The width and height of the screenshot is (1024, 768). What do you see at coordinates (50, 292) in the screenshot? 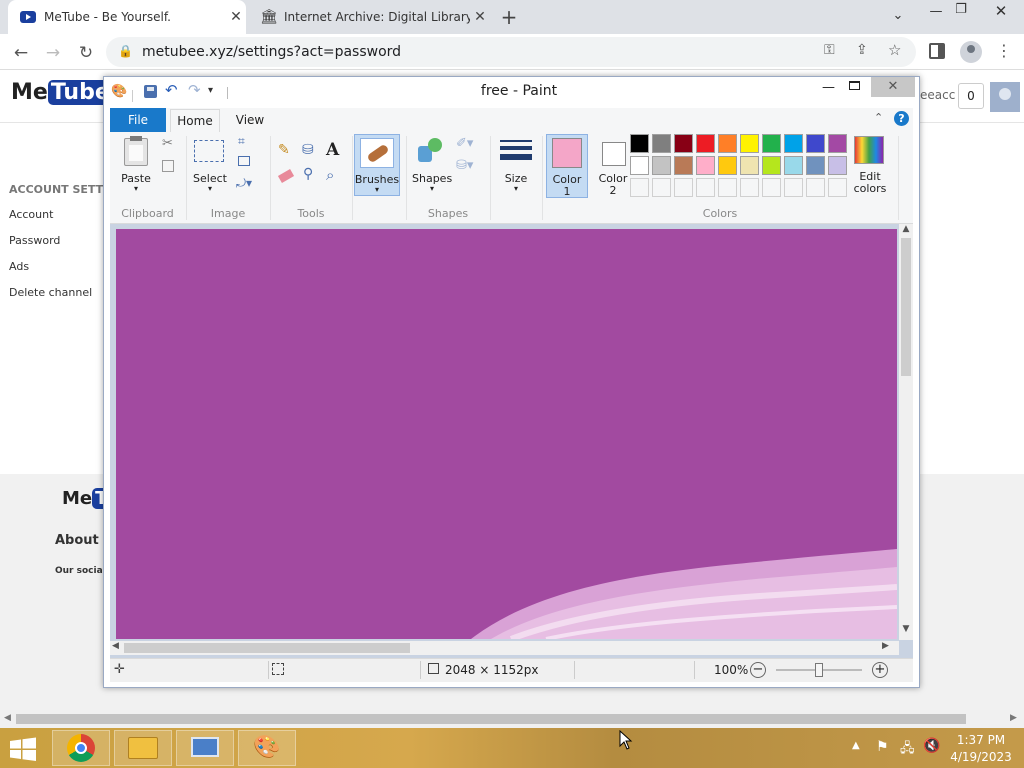
I see `menu-delete-channel: Delete channel` at bounding box center [50, 292].